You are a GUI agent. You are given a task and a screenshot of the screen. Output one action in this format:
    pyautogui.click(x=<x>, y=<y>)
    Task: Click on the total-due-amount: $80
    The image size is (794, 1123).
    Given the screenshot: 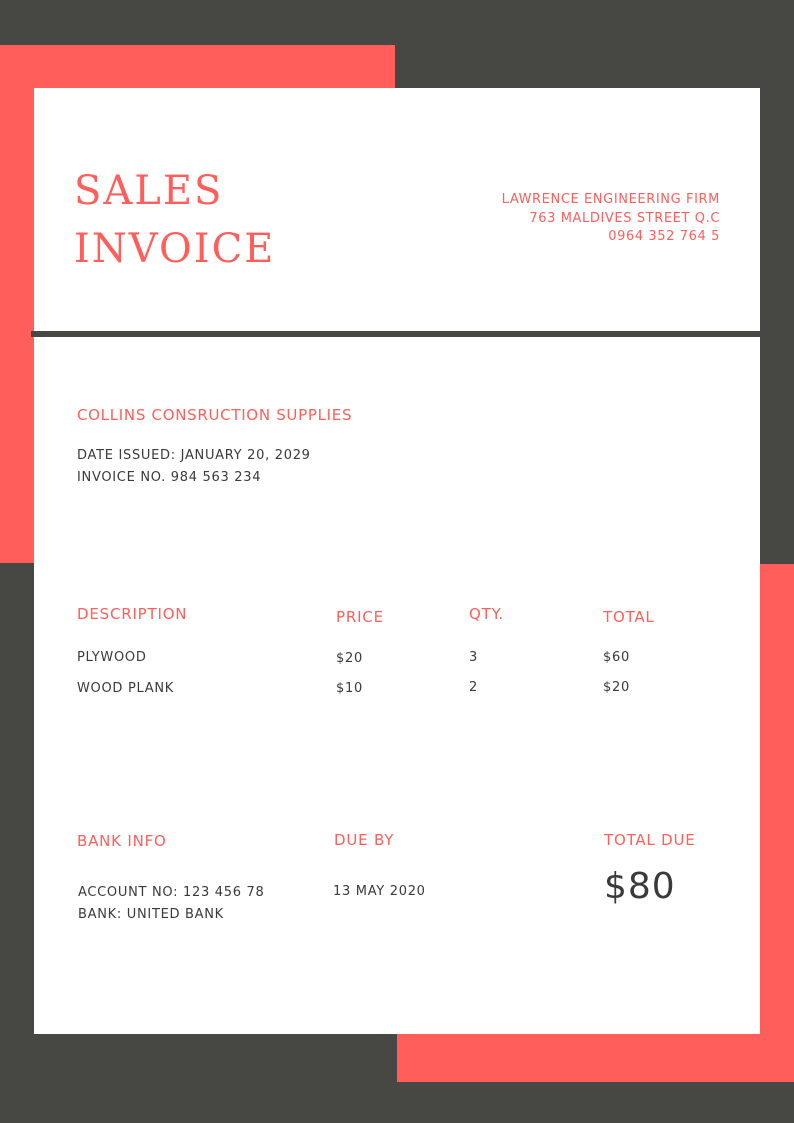 What is the action you would take?
    pyautogui.click(x=640, y=886)
    